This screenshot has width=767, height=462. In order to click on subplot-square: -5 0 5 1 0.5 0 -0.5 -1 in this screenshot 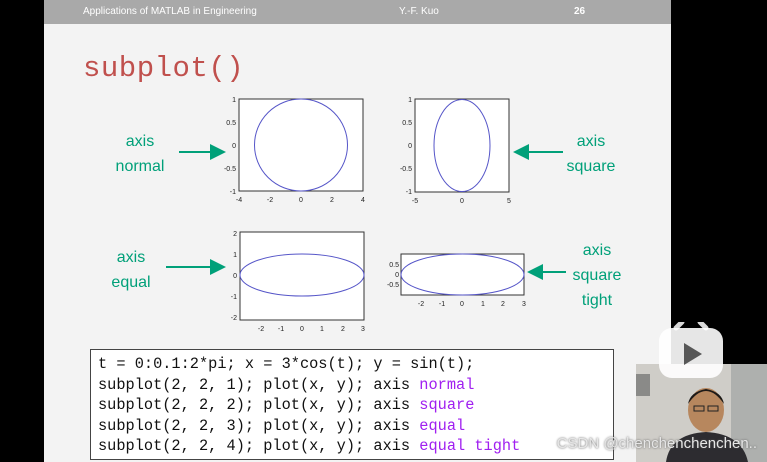, I will do `click(455, 151)`.